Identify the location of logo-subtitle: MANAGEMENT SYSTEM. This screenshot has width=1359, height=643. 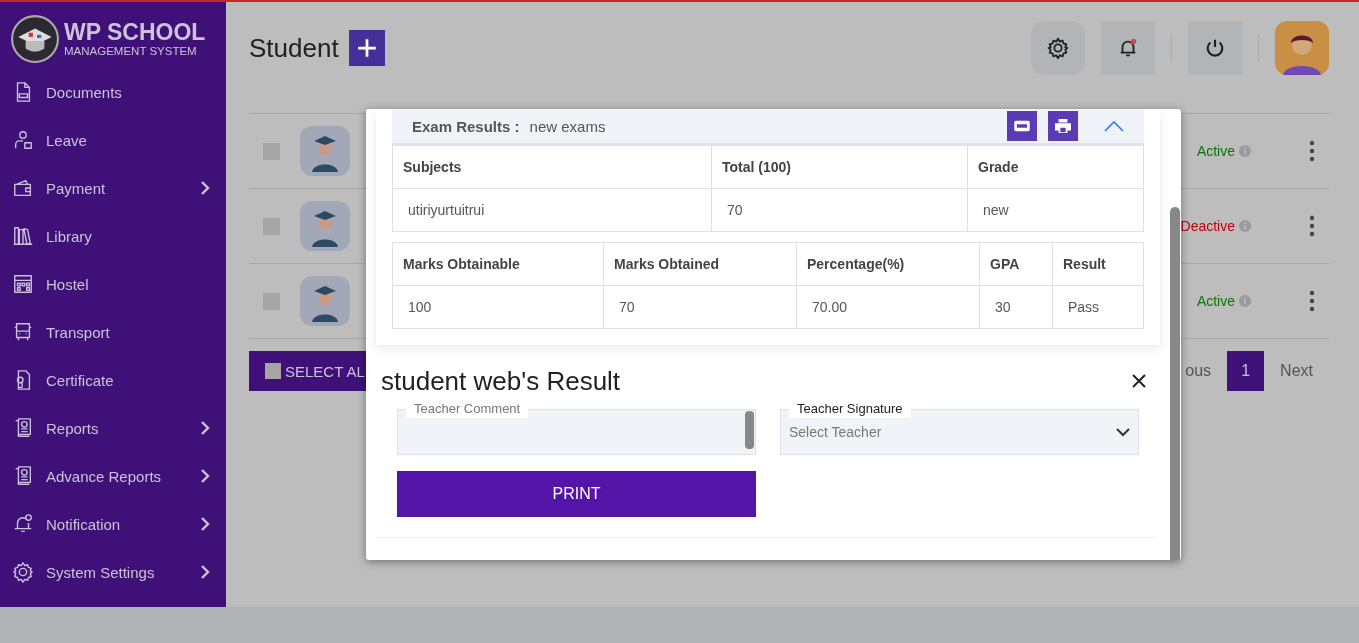
(131, 51).